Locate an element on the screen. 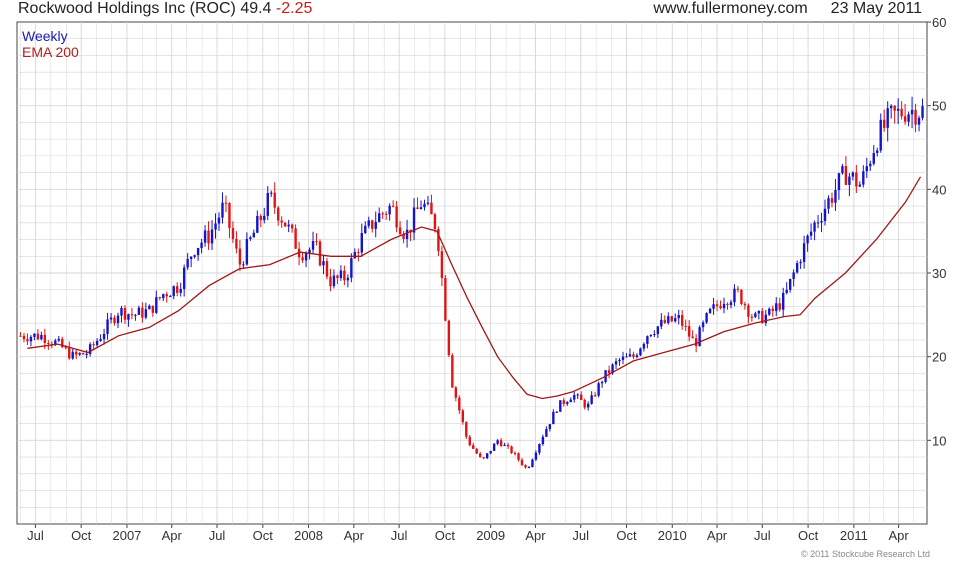  source-website: www.fullermoney.com is located at coordinates (730, 8).